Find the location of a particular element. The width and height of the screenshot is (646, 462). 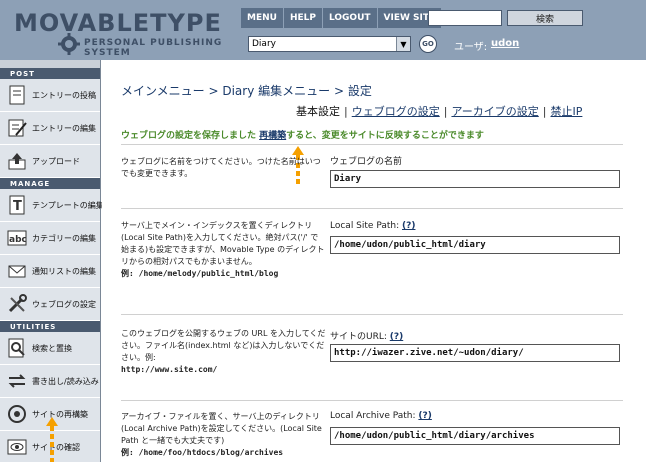

rebuild-icon is located at coordinates (17, 414).